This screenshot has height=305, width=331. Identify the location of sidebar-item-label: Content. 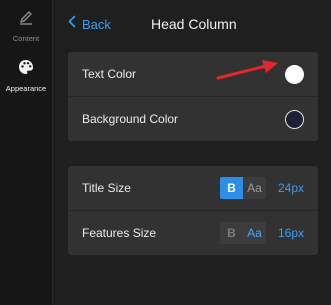
(26, 38).